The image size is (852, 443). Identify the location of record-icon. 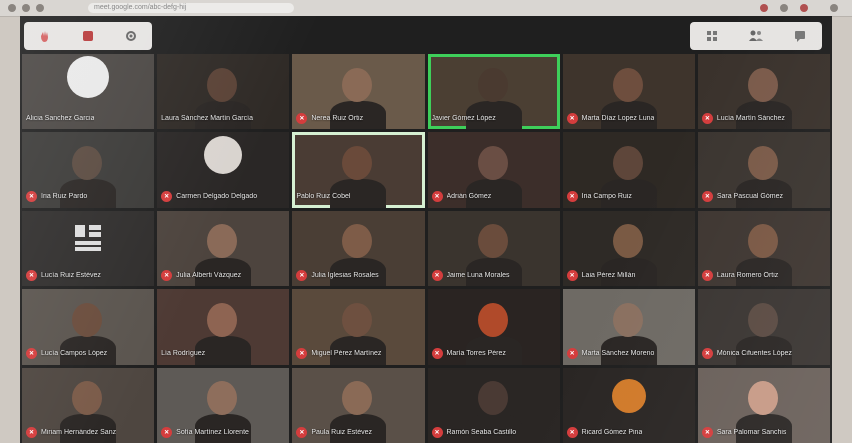
(88, 36).